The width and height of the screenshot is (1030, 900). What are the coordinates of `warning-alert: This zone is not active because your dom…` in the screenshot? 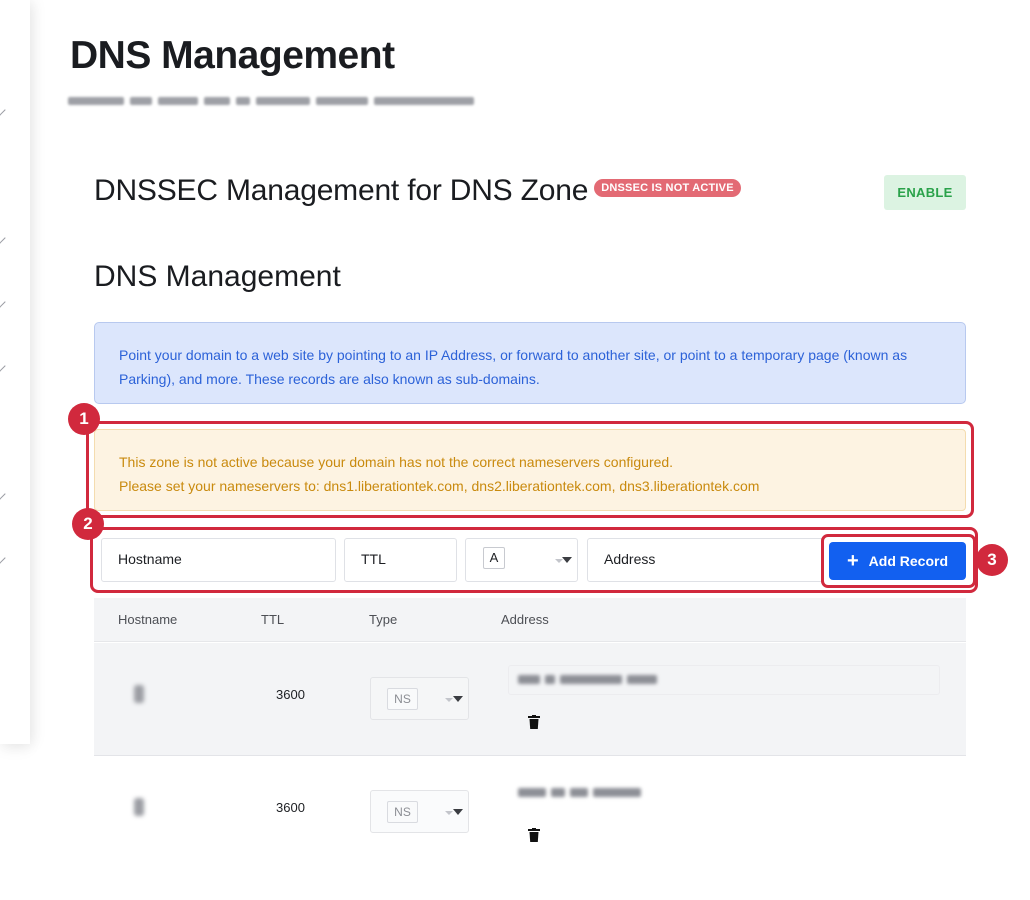 It's located at (530, 470).